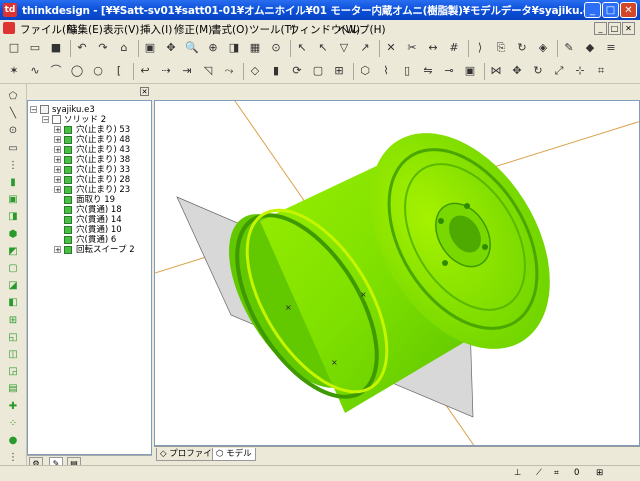 This screenshot has width=640, height=481. I want to click on doc-icon, so click(9, 28).